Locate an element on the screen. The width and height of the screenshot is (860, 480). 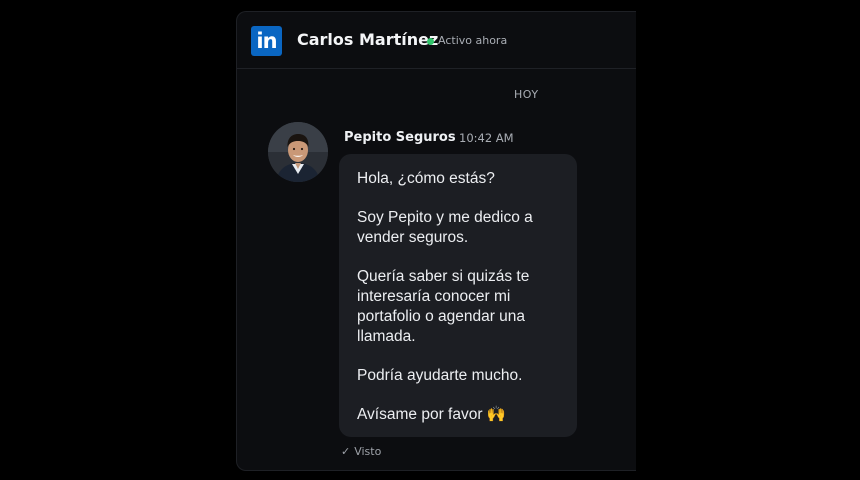
message-paragraph: Hola, ¿cómo estás? is located at coordinates (426, 178).